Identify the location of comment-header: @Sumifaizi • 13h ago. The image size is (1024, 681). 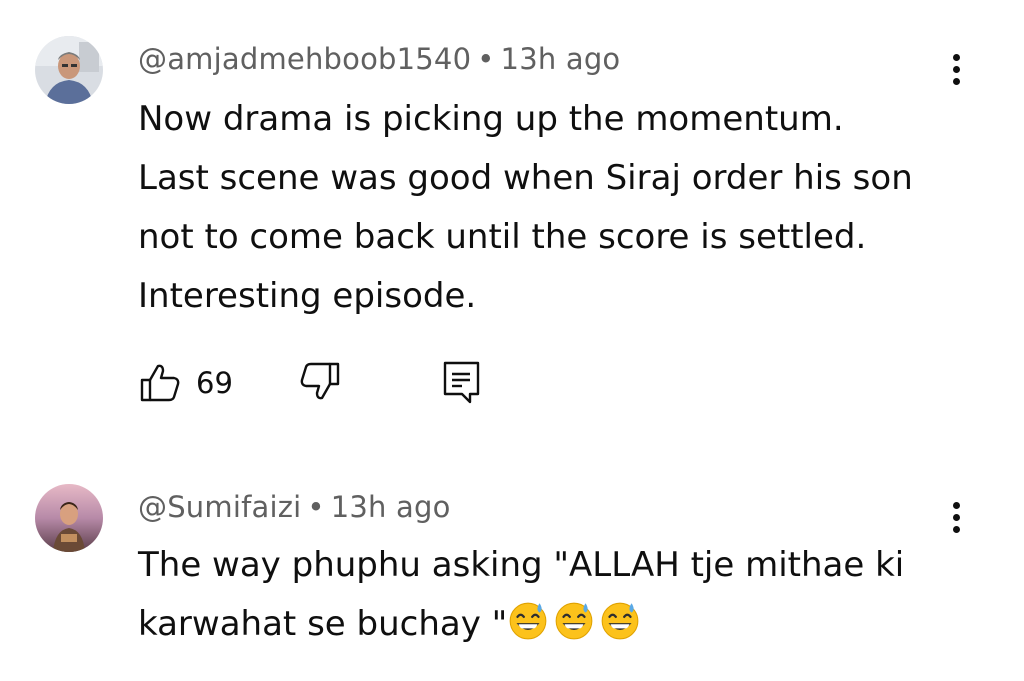
(294, 507).